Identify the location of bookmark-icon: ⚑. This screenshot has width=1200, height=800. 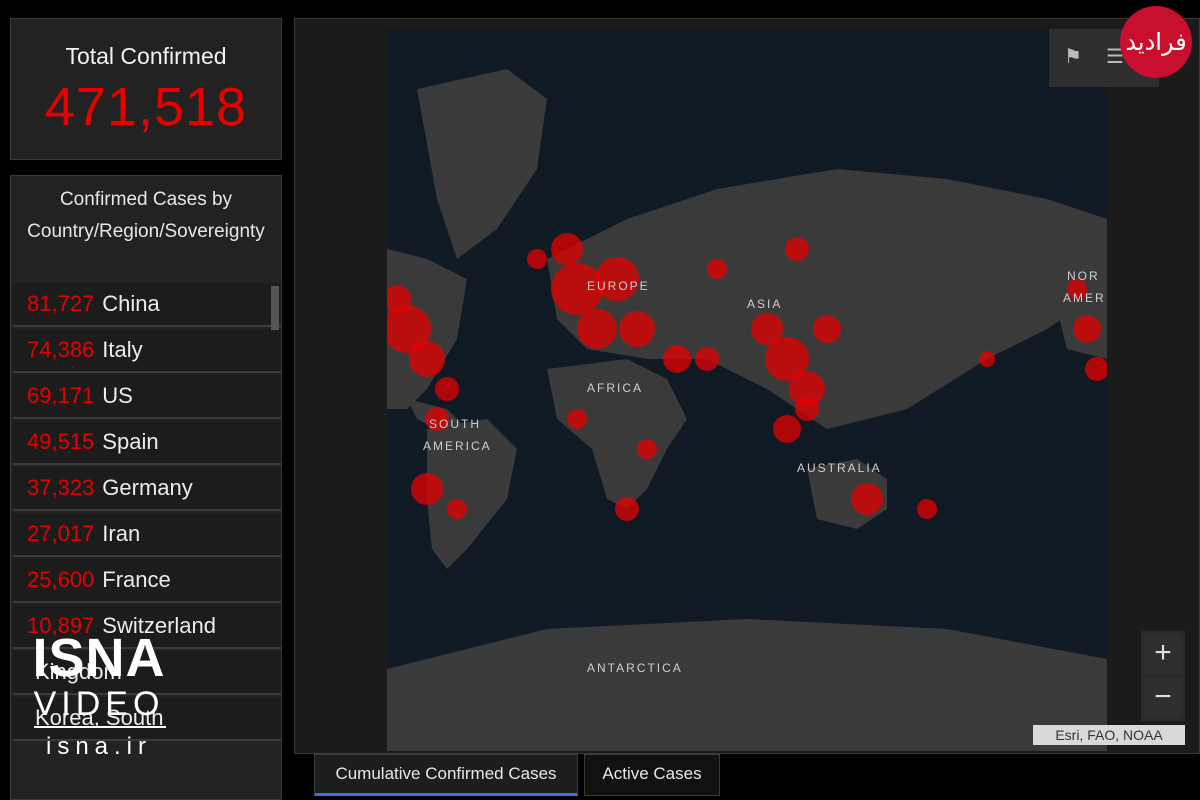
(1073, 57).